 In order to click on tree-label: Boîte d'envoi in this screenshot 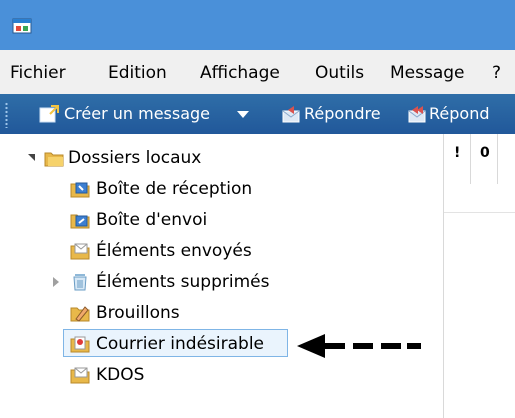, I will do `click(152, 220)`.